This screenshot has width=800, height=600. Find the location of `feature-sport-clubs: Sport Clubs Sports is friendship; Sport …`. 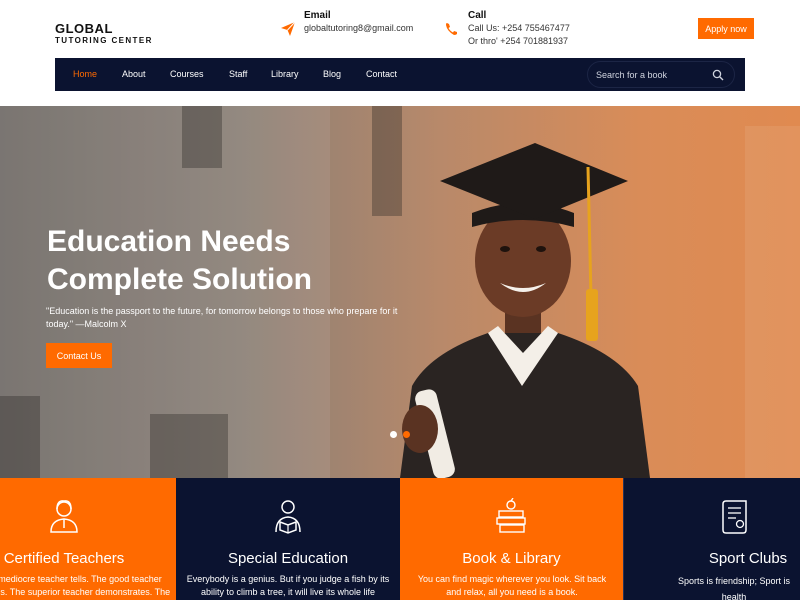

feature-sport-clubs: Sport Clubs Sports is friendship; Sport … is located at coordinates (711, 539).